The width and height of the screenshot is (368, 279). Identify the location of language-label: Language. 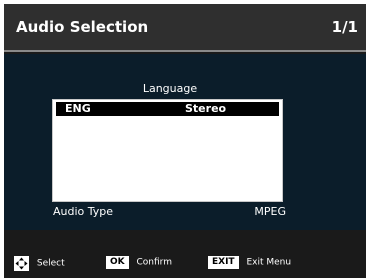
(170, 88).